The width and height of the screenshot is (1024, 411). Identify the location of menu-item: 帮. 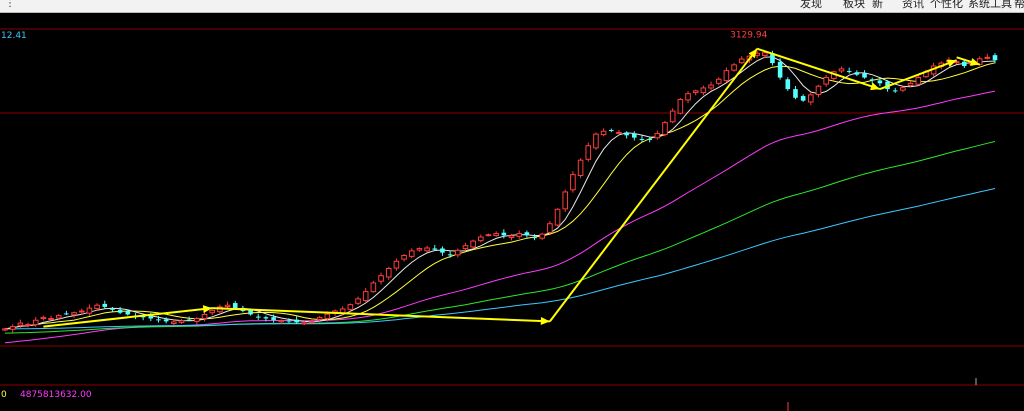
(1019, 5).